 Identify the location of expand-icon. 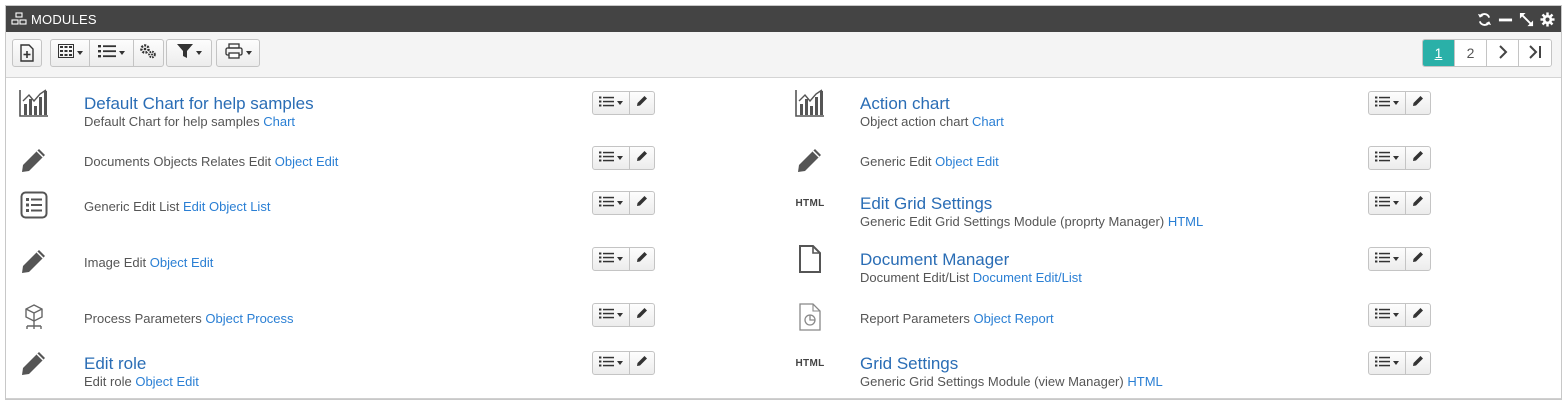
(1526, 19).